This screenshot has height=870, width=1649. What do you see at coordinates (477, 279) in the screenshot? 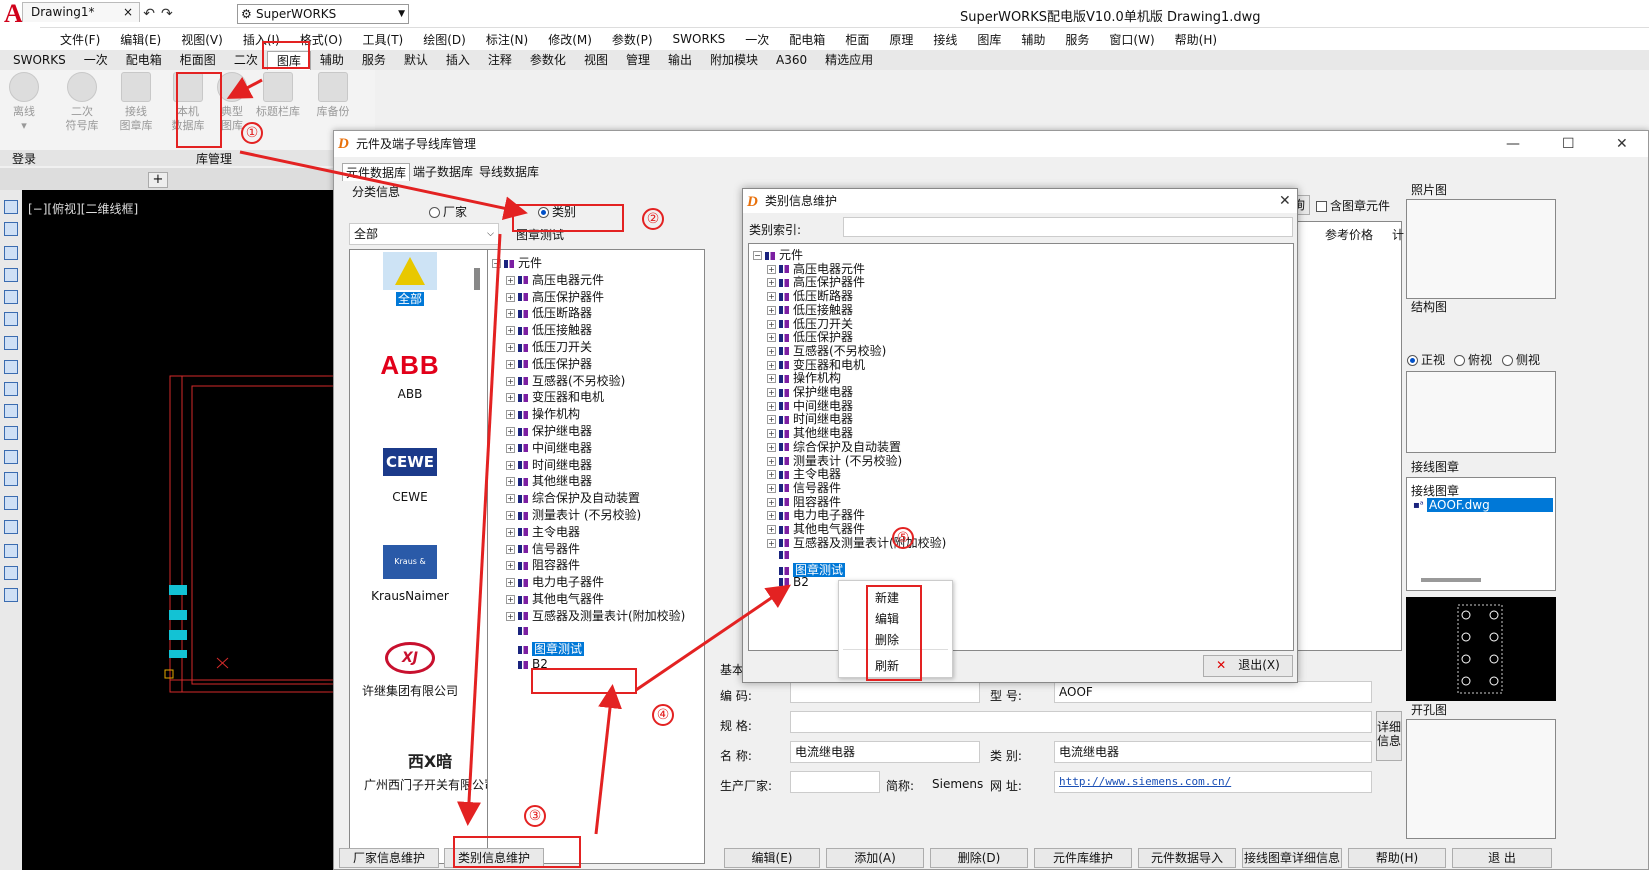
I see `brand-list-scrollbar` at bounding box center [477, 279].